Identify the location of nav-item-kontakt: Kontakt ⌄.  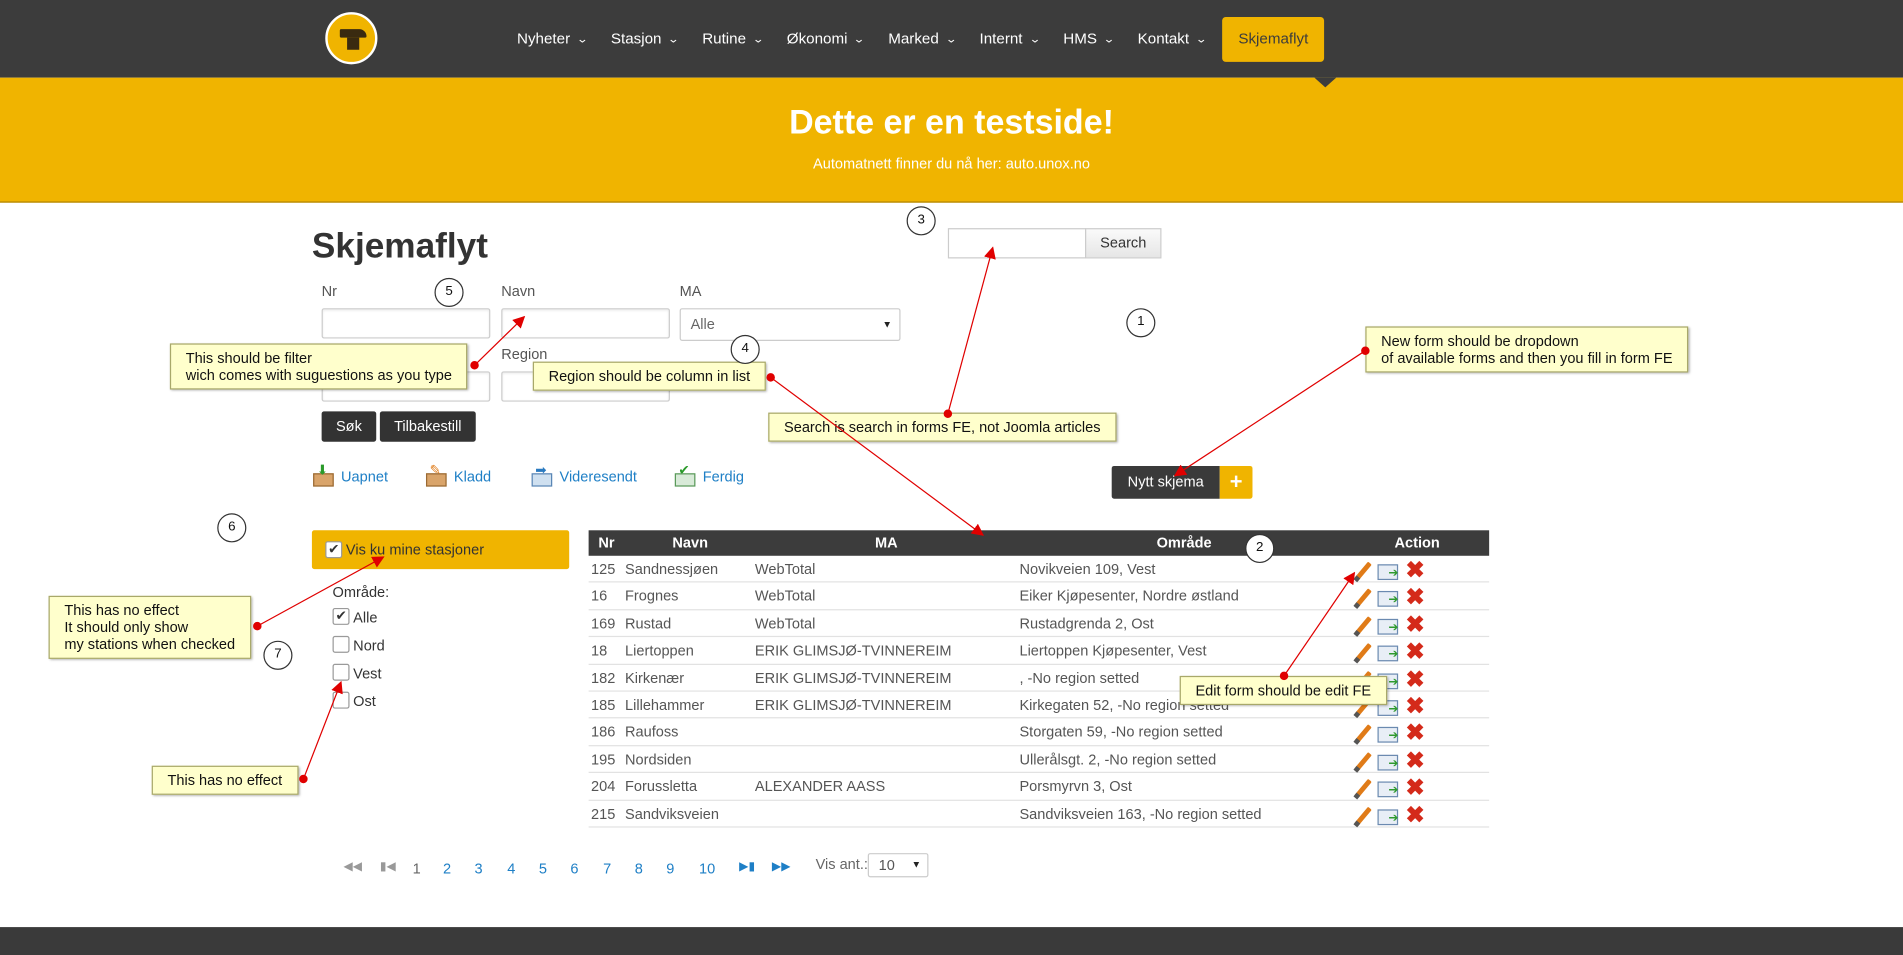
(1172, 39).